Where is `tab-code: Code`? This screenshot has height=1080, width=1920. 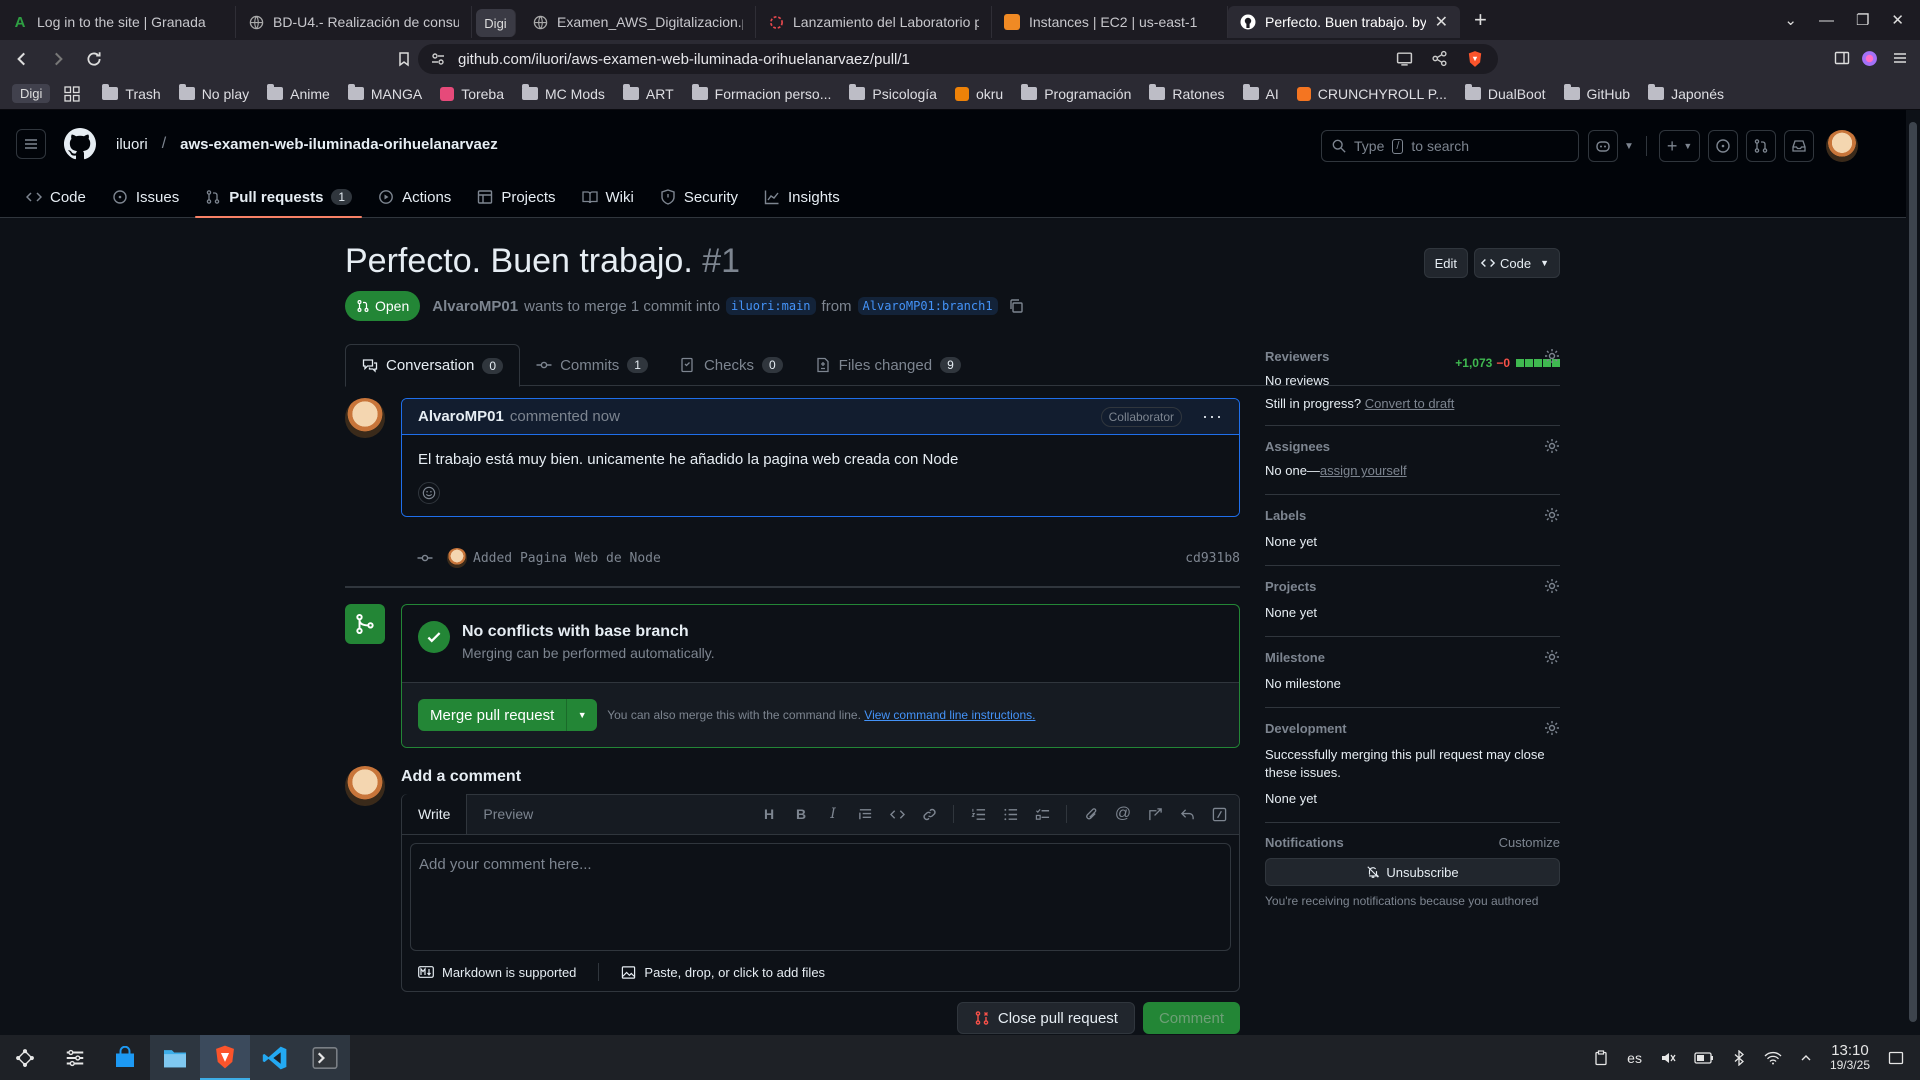
tab-code: Code is located at coordinates (56, 197).